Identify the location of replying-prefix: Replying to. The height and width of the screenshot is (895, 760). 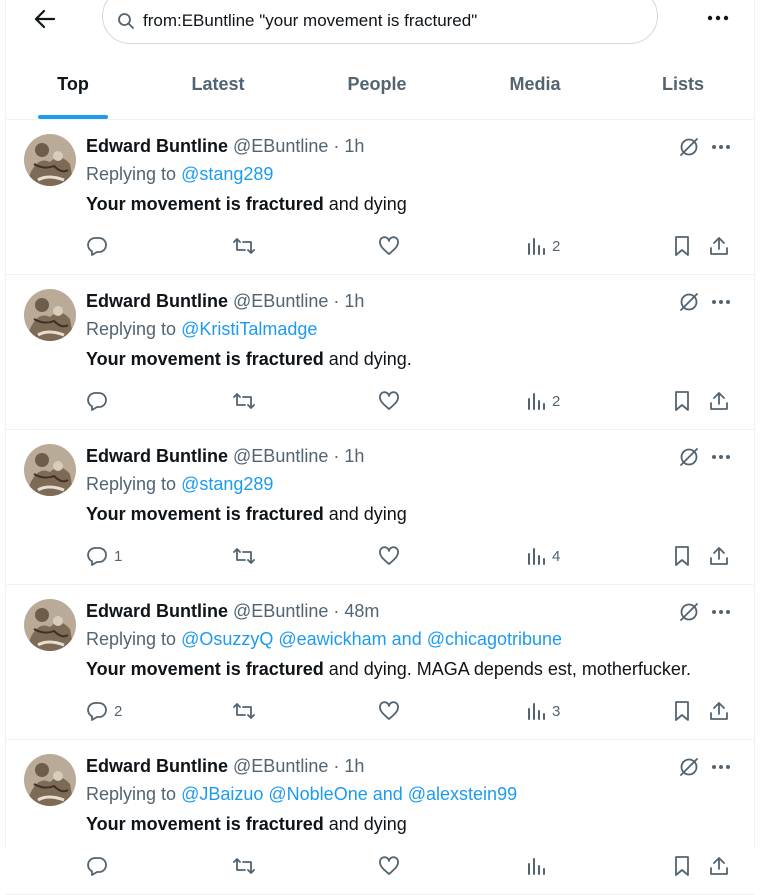
(131, 639).